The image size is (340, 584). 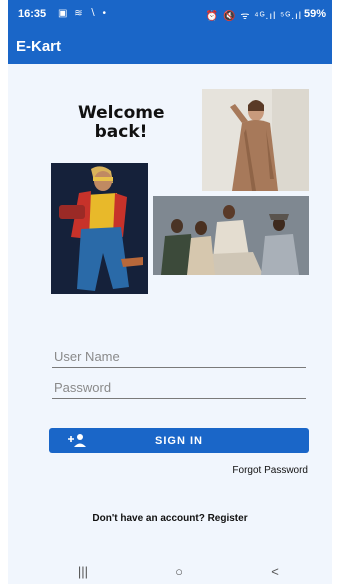 What do you see at coordinates (253, 16) in the screenshot?
I see `signal-icons: ⏰ 🔇 ᯤ ⁴ᴳ.ıl ⁵ᴳ.ıl` at bounding box center [253, 16].